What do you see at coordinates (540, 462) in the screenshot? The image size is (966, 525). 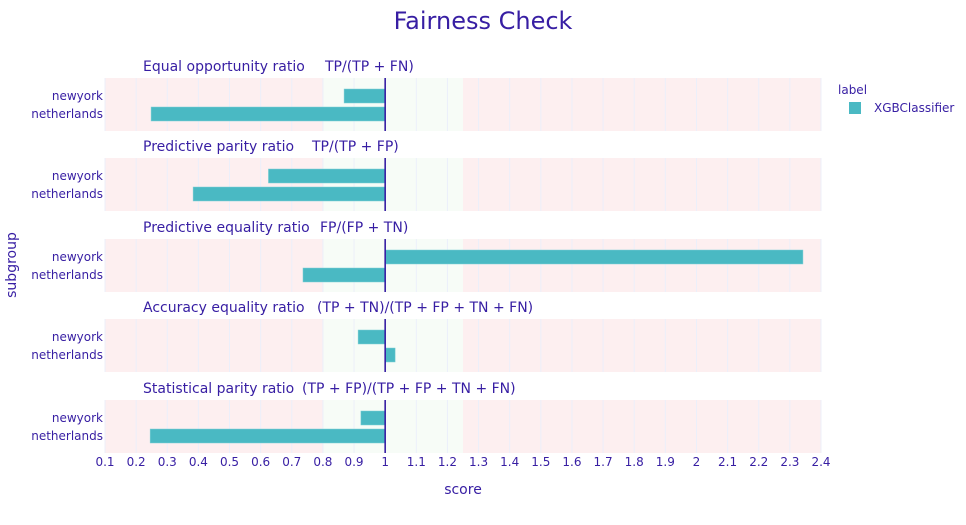 I see `x-tick-label: 1.5` at bounding box center [540, 462].